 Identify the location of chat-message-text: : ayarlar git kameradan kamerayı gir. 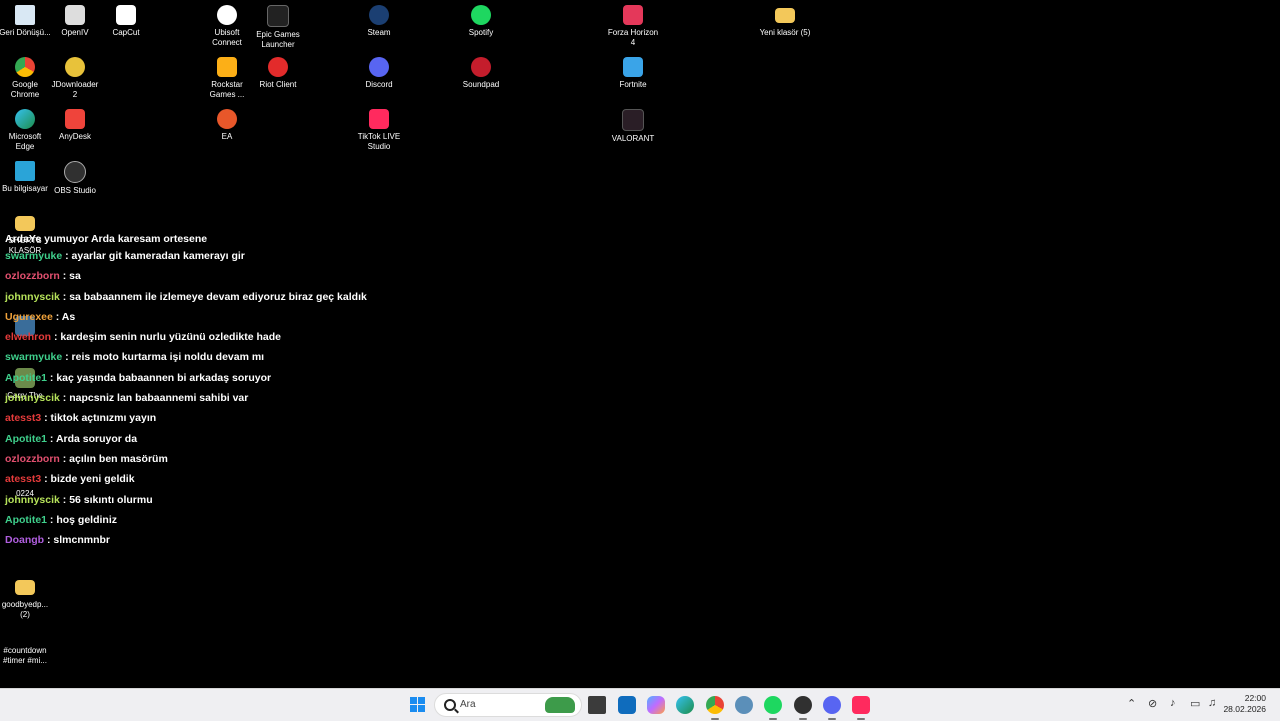
(155, 256).